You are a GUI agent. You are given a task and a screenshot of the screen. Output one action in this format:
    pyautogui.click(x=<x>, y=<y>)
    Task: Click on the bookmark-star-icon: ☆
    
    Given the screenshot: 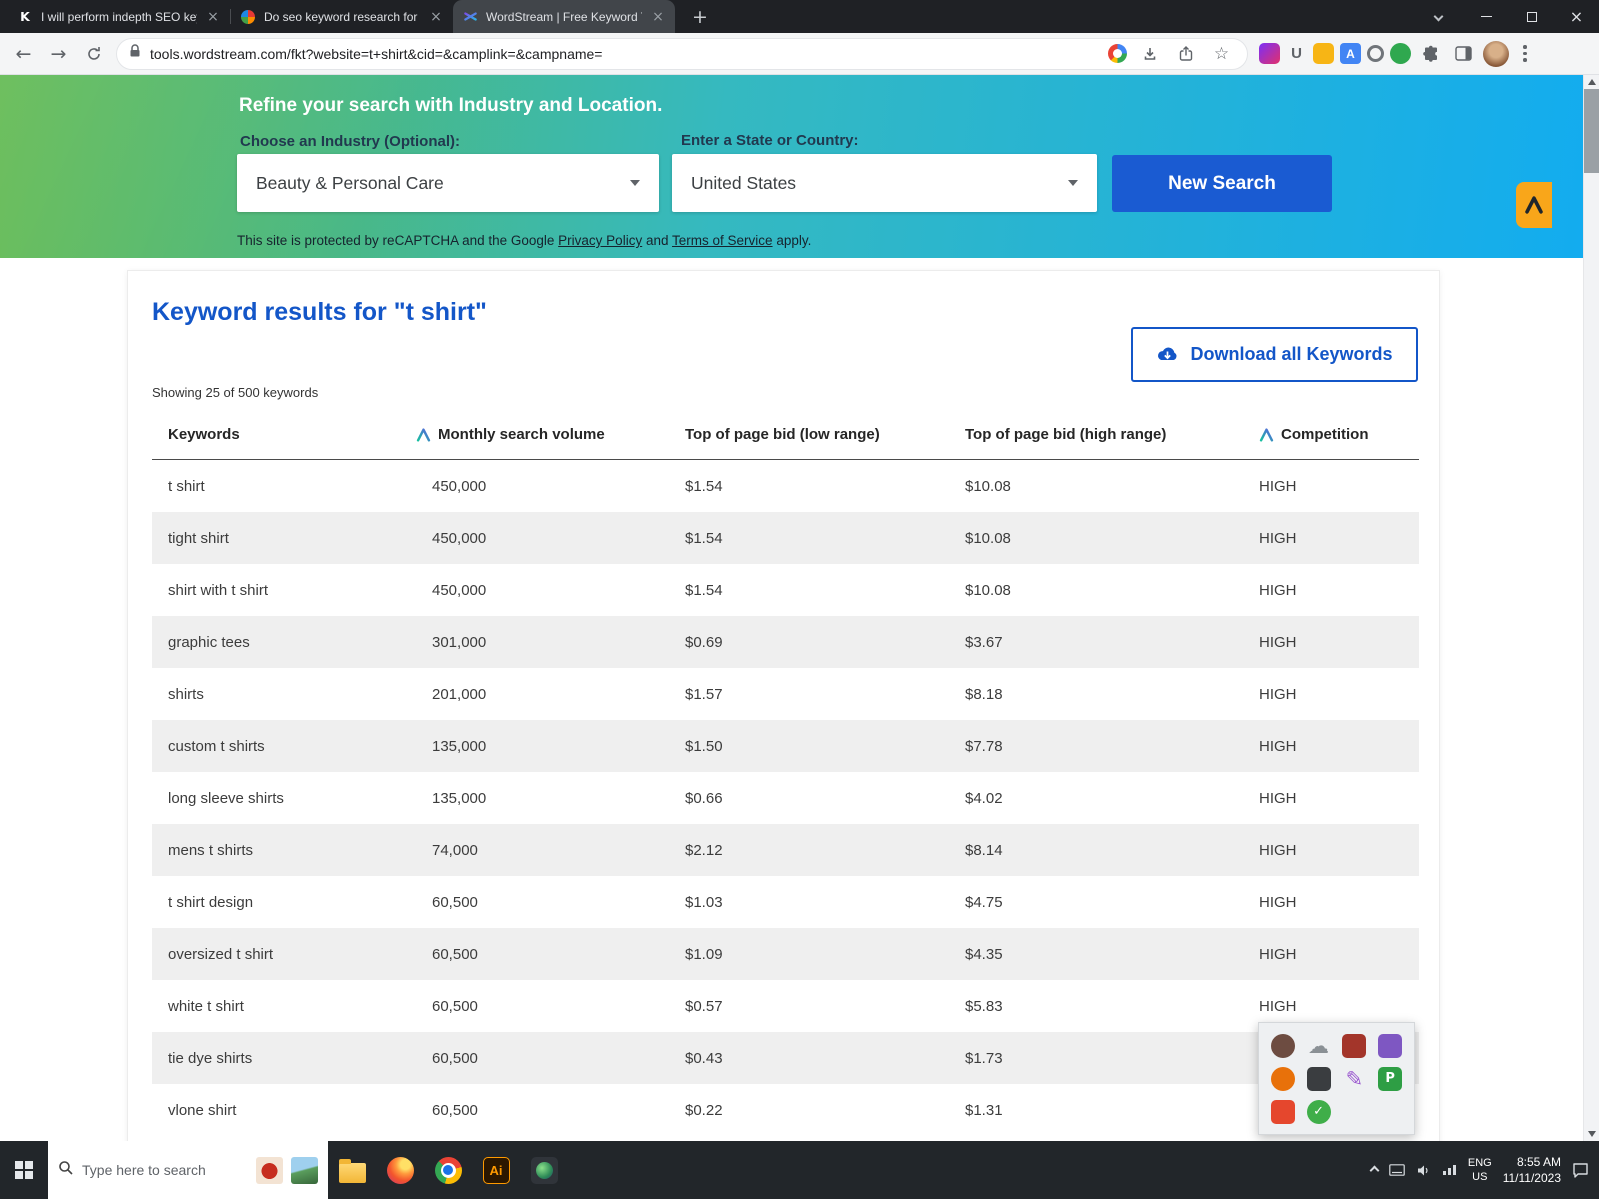 What is the action you would take?
    pyautogui.click(x=1221, y=53)
    